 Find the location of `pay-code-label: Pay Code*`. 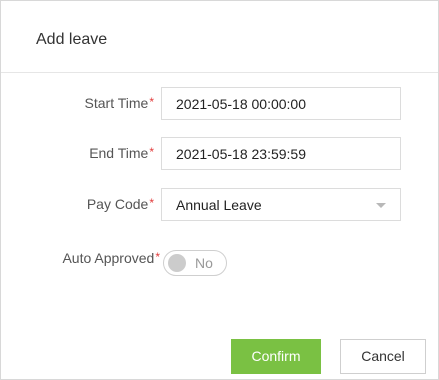

pay-code-label: Pay Code* is located at coordinates (120, 204).